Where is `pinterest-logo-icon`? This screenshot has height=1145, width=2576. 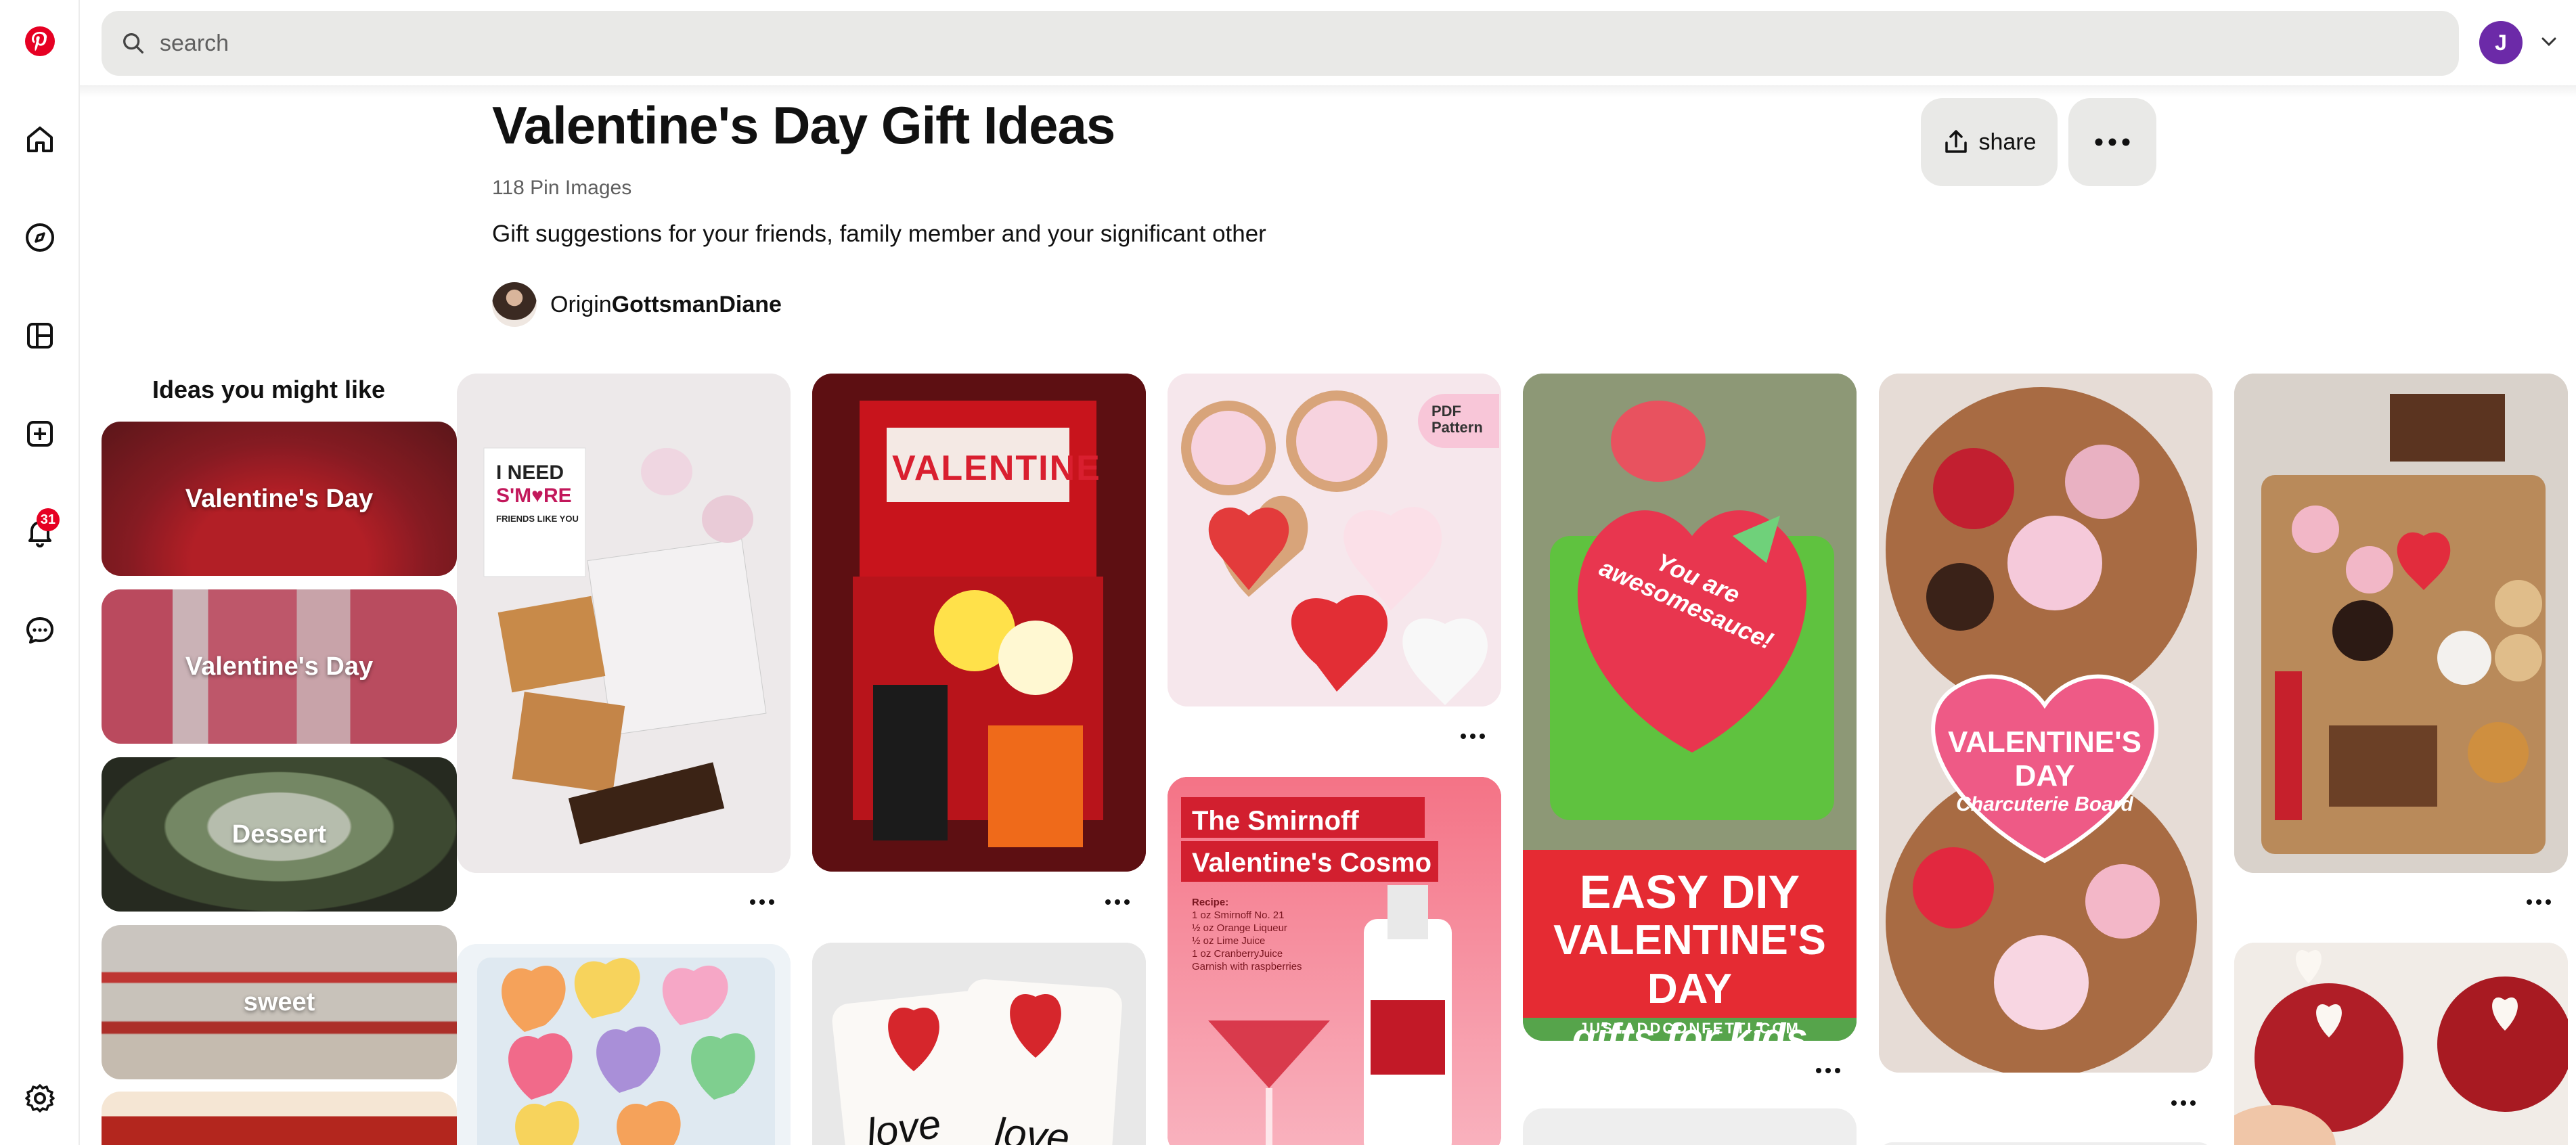 pinterest-logo-icon is located at coordinates (40, 41).